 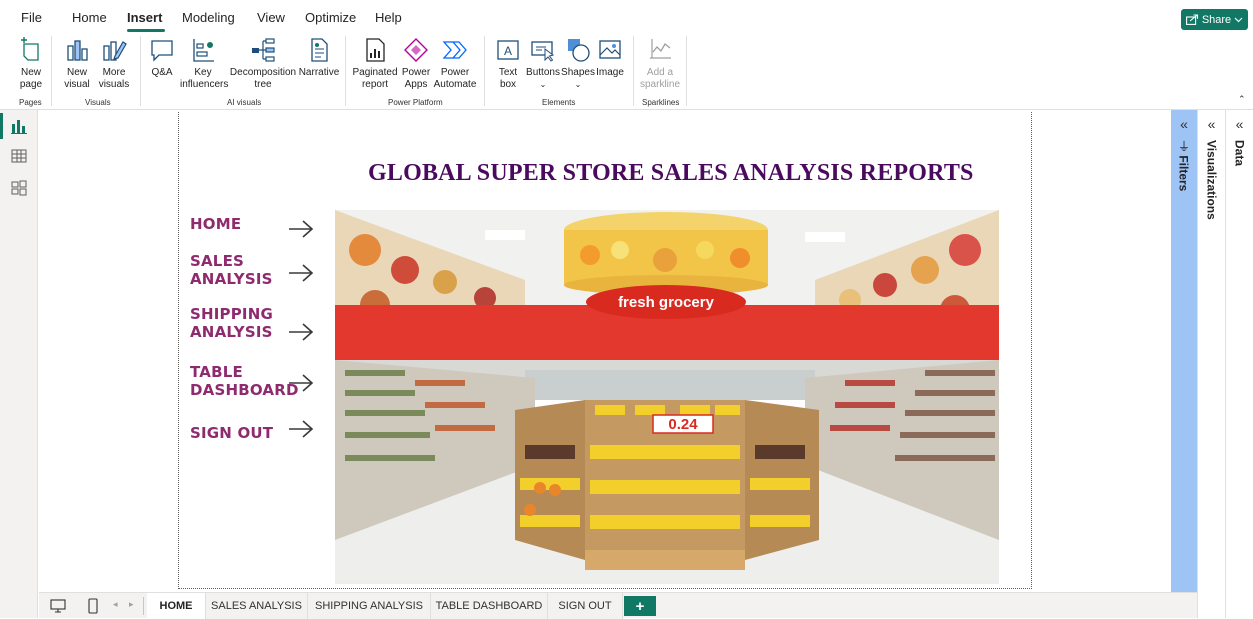 What do you see at coordinates (416, 78) in the screenshot?
I see `power-apps-label: Power Apps` at bounding box center [416, 78].